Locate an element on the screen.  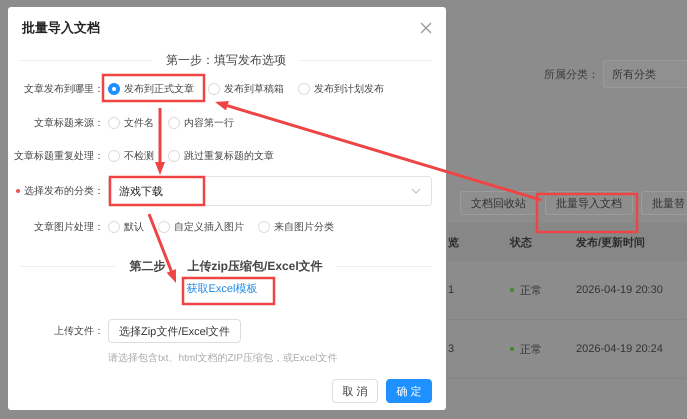
field-label: 文章图片处理： is located at coordinates (68, 227).